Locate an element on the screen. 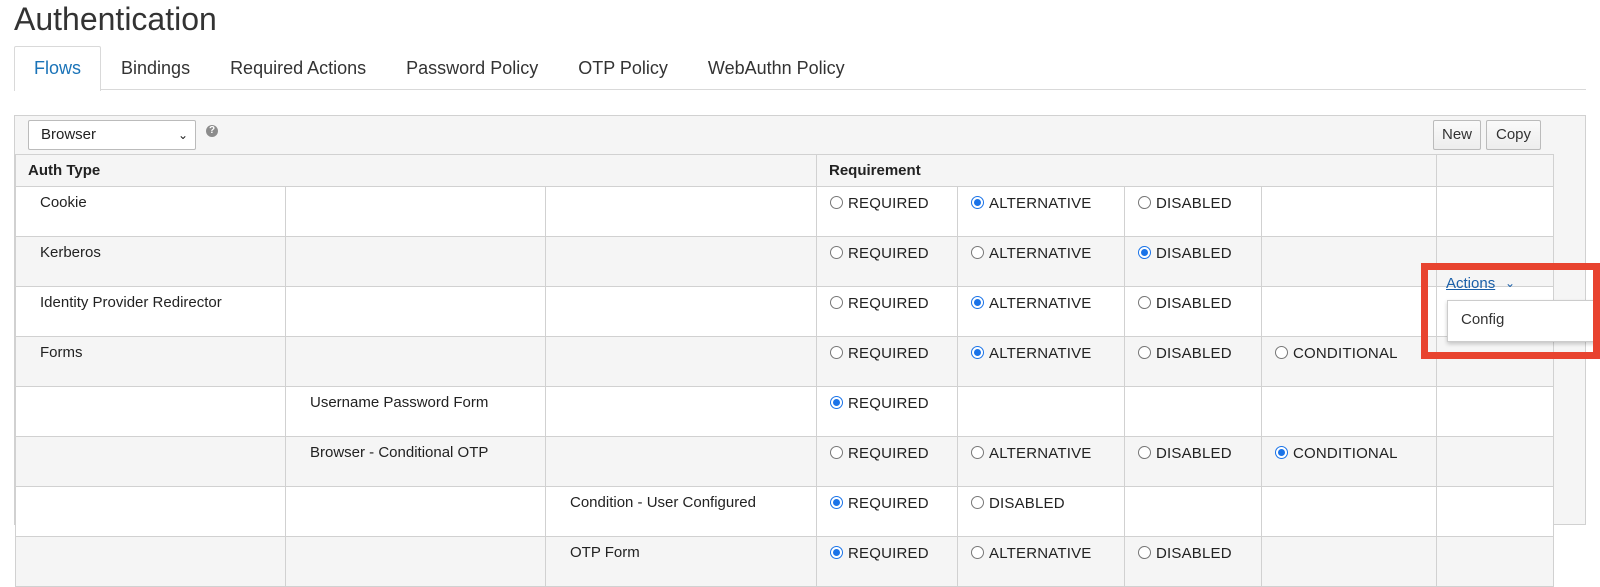 Image resolution: width=1600 pixels, height=587 pixels. flow-select: Browser ⌄ is located at coordinates (112, 135).